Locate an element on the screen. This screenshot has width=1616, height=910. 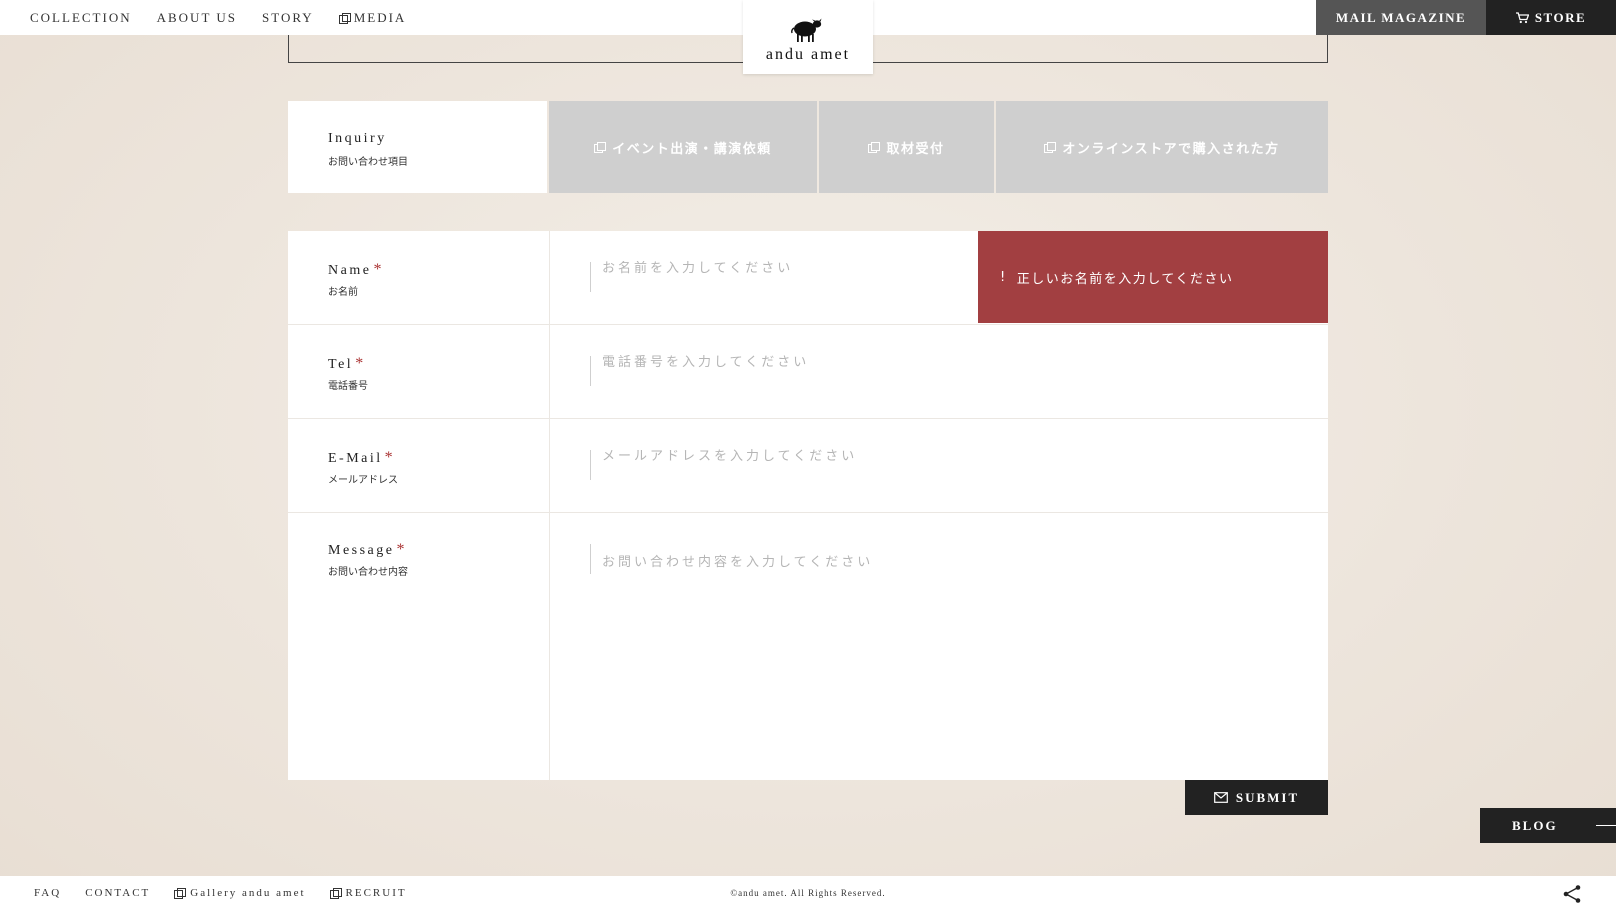
share-icon is located at coordinates (1572, 894).